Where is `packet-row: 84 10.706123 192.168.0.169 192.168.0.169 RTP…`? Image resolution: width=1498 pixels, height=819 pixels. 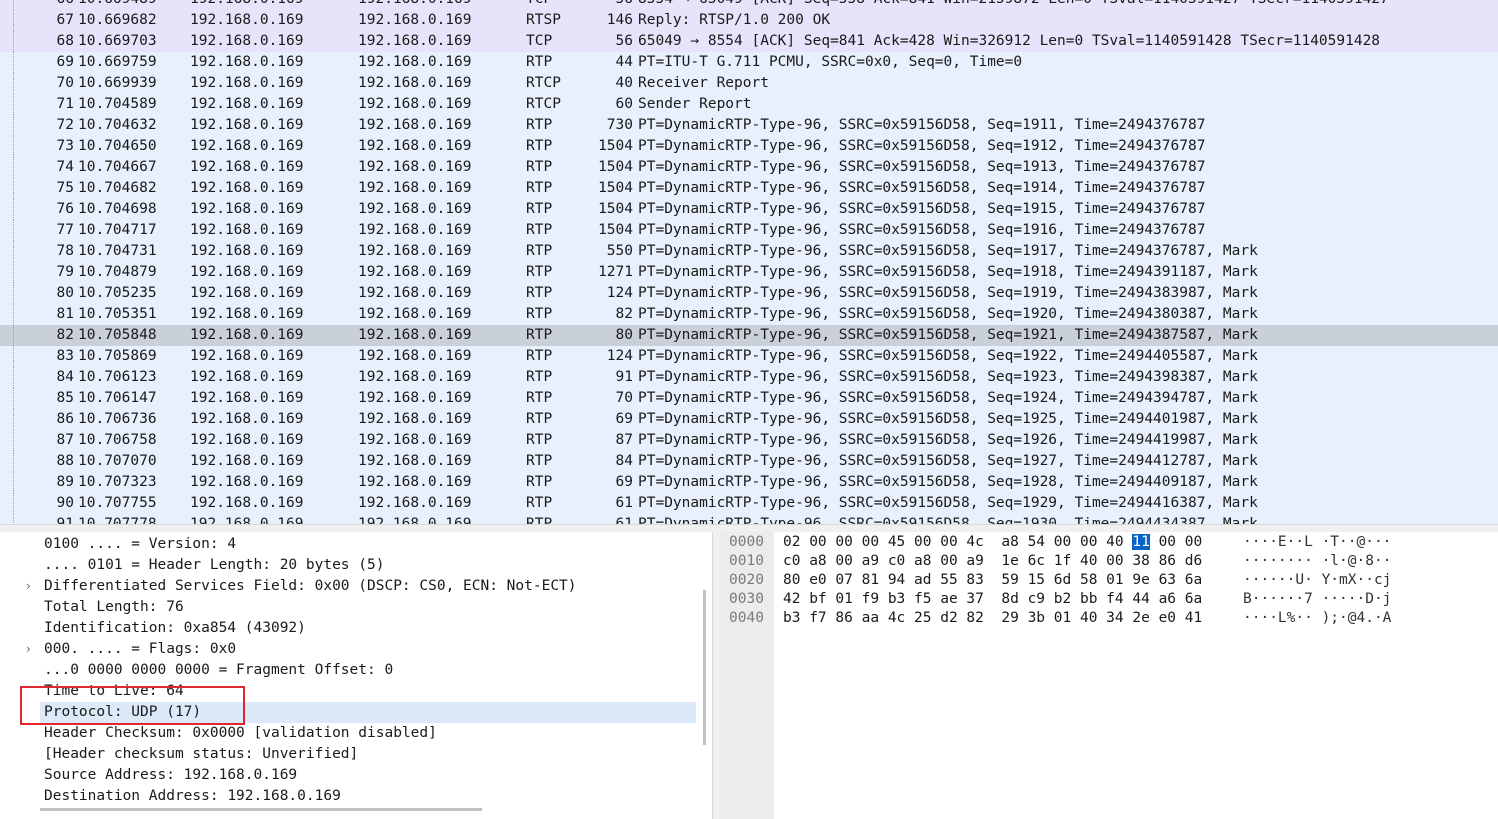
packet-row: 84 10.706123 192.168.0.169 192.168.0.169 RTP… is located at coordinates (749, 377).